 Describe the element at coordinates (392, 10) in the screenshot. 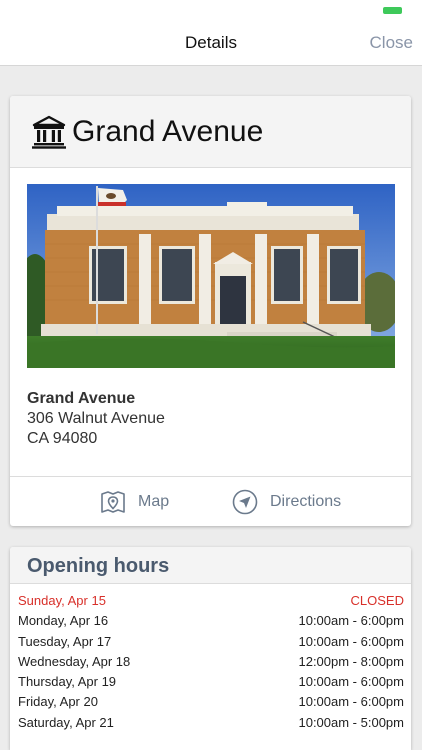

I see `battery-icon` at that location.